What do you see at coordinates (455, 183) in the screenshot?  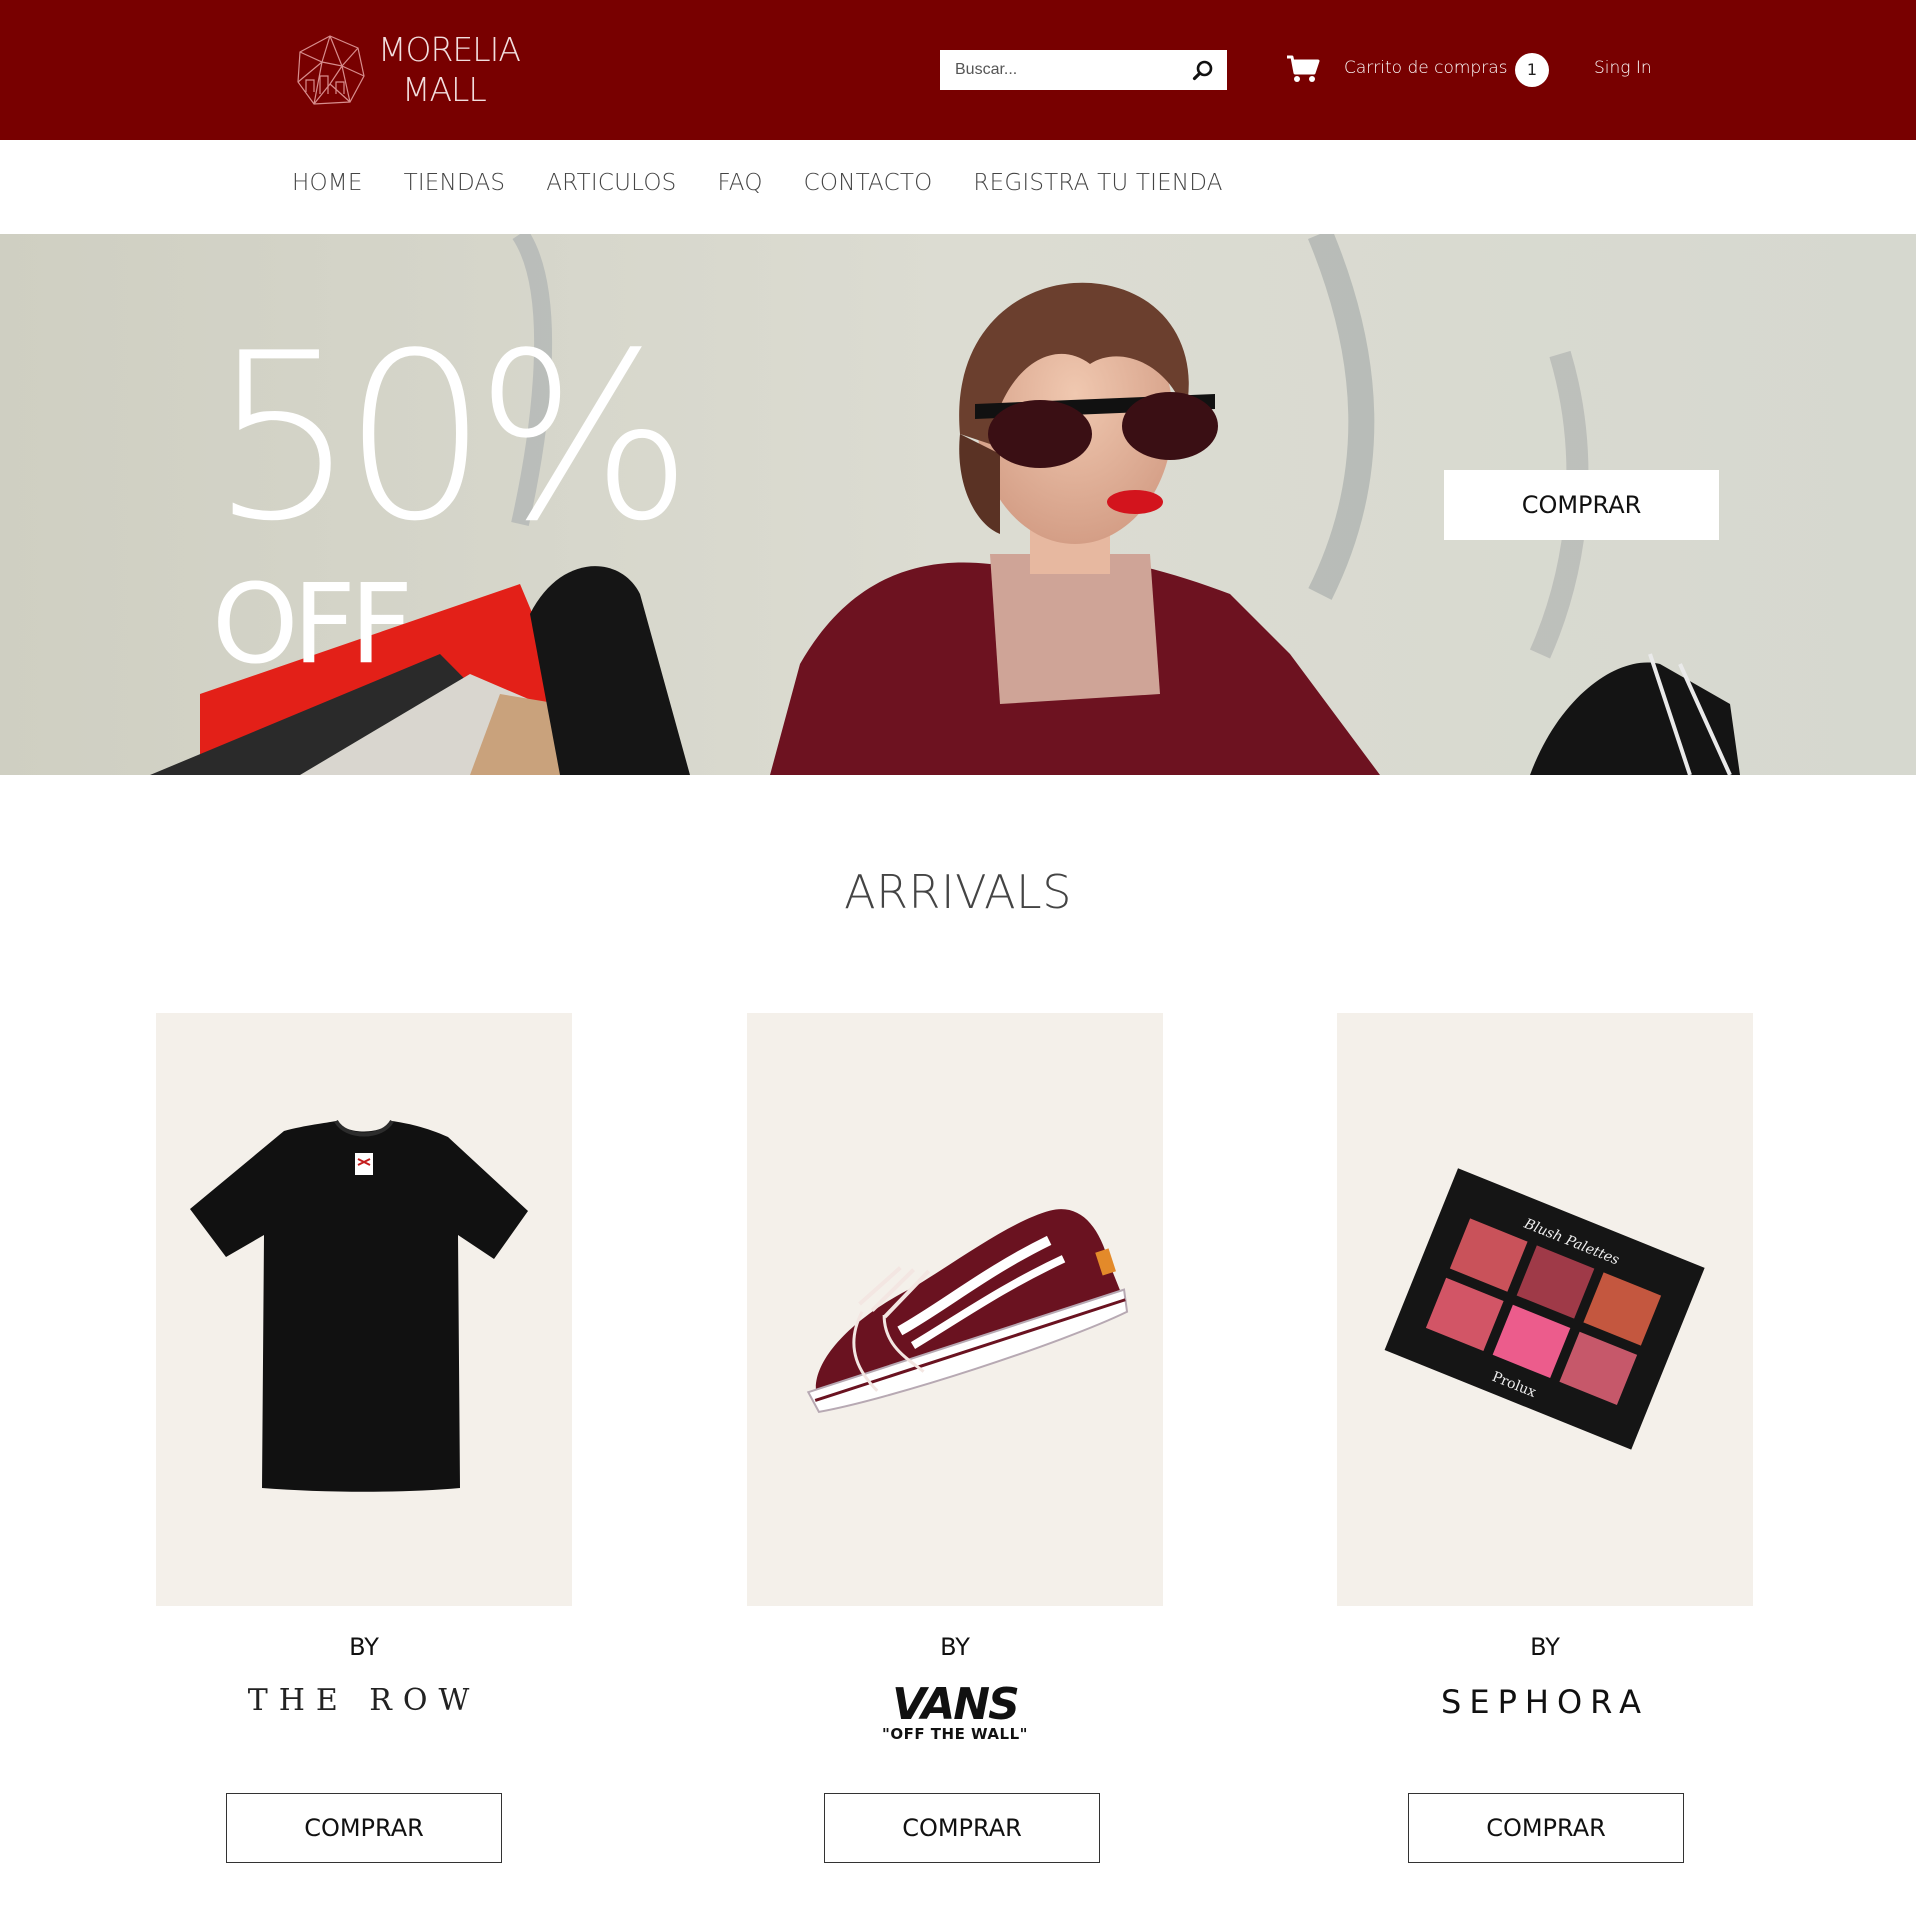 I see `nav-item-tiendas: TIENDAS` at bounding box center [455, 183].